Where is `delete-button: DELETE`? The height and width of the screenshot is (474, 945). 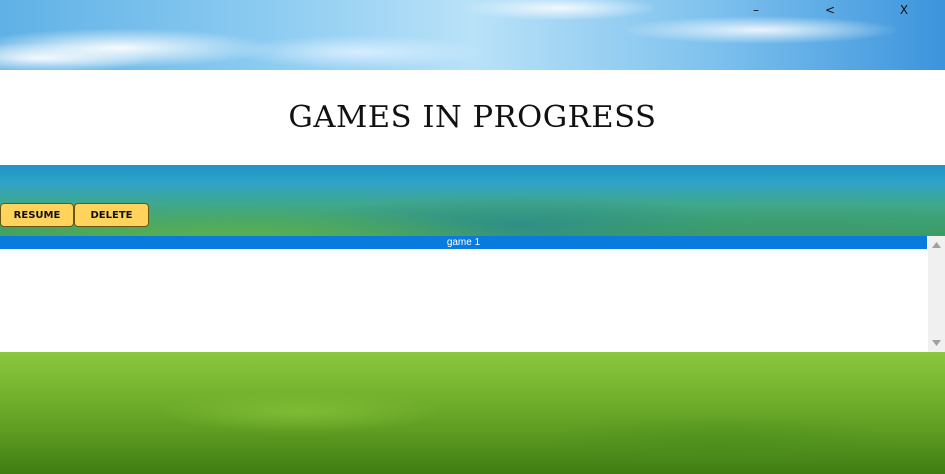
delete-button: DELETE is located at coordinates (111, 215).